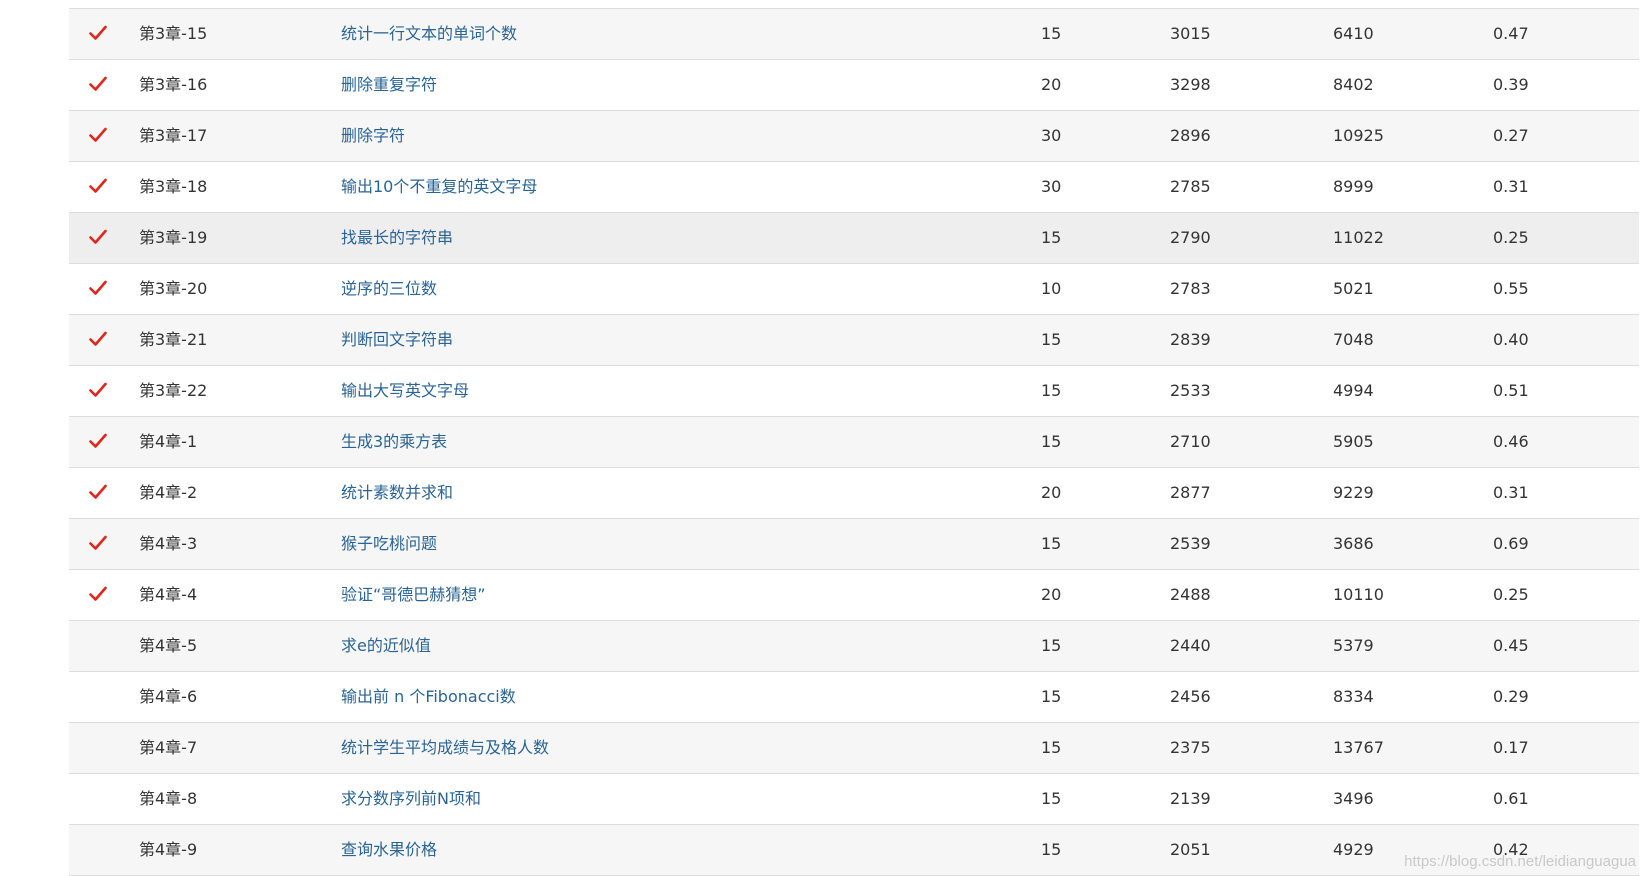 This screenshot has width=1640, height=876. I want to click on problem-title-cell: 判断回文字符串, so click(397, 340).